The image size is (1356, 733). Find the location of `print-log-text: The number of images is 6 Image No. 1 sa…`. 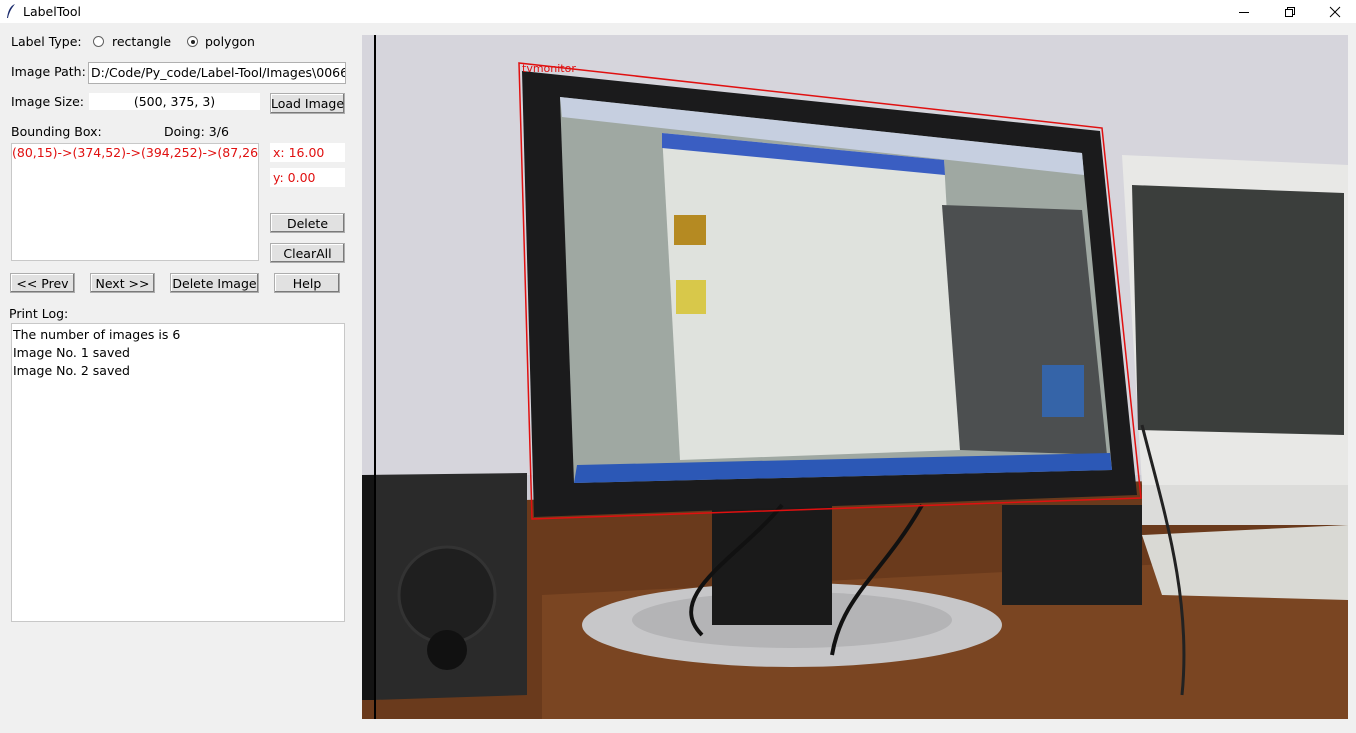

print-log-text: The number of images is 6 Image No. 1 sa… is located at coordinates (178, 472).